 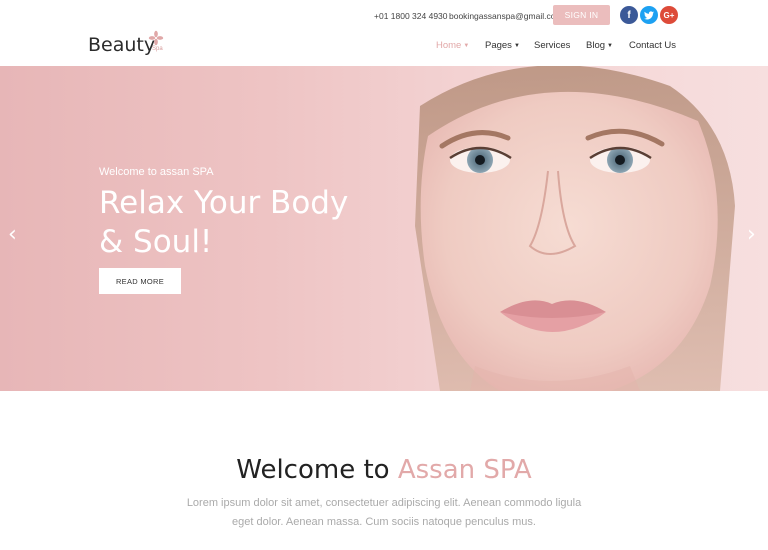 What do you see at coordinates (596, 45) in the screenshot?
I see `nav-blog-label: Blog` at bounding box center [596, 45].